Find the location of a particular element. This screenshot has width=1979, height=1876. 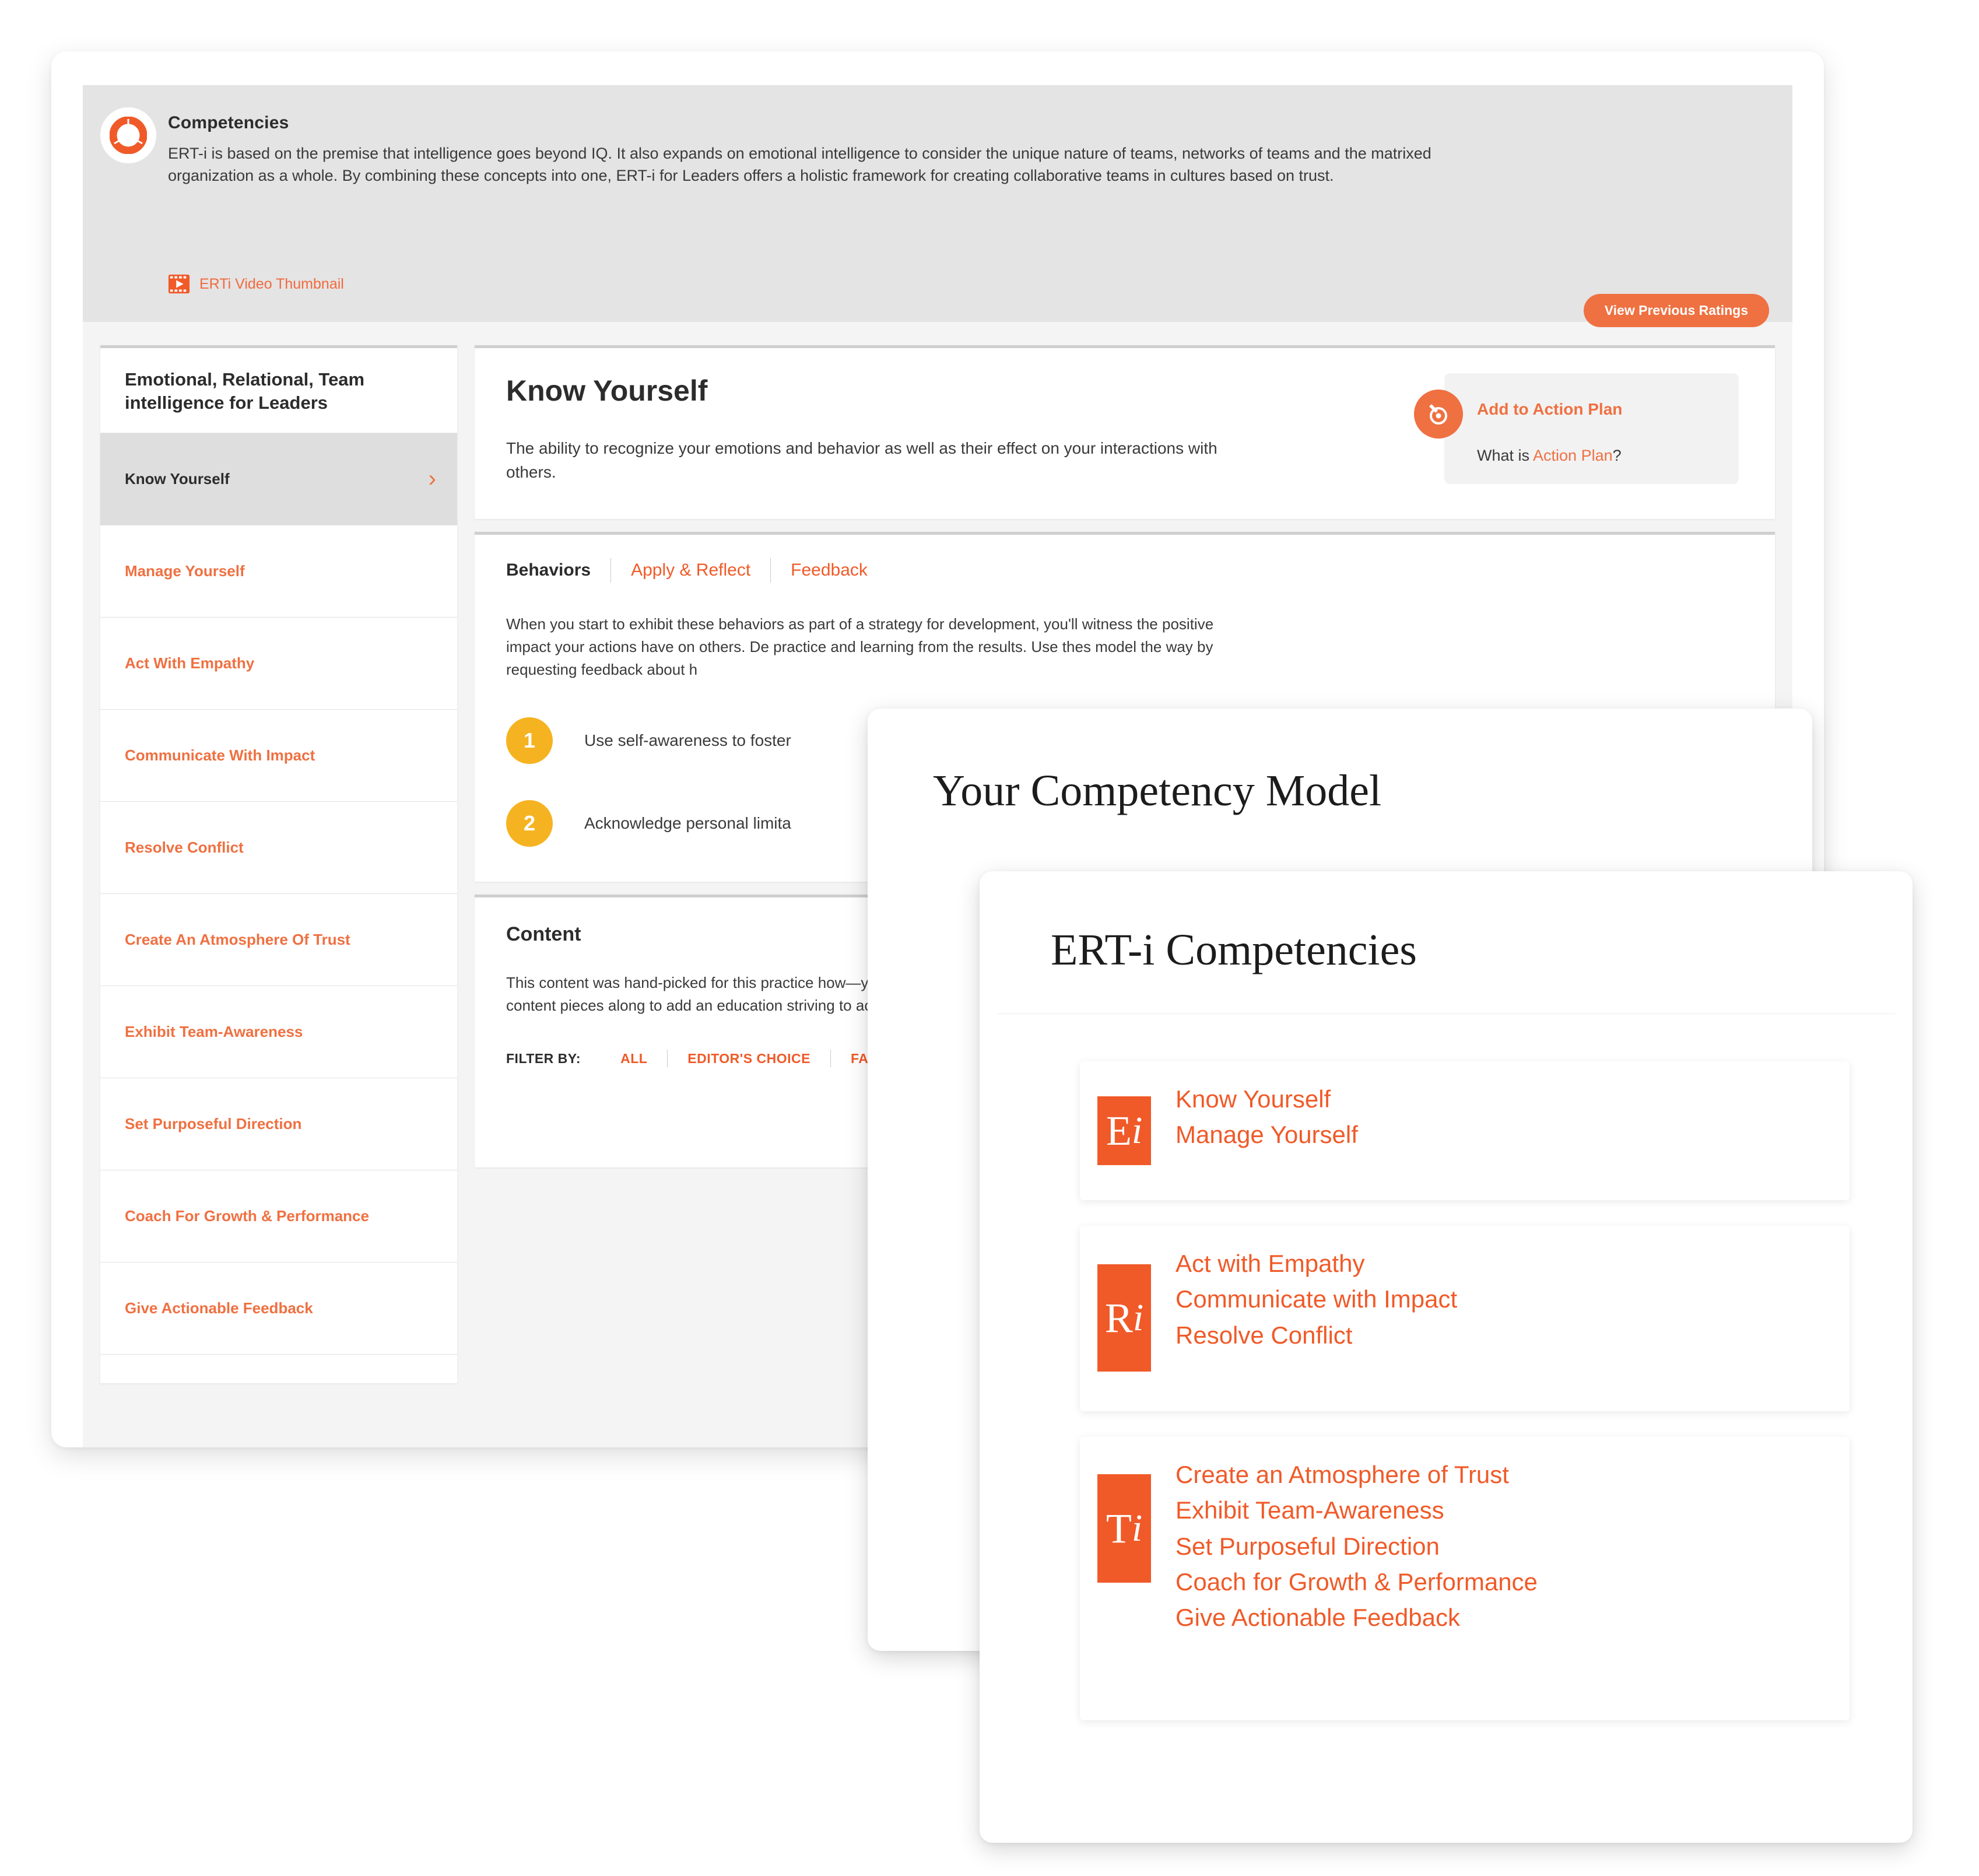

sidebar-item-set-purposeful-direction: Set Purposeful Direction is located at coordinates (278, 1124).